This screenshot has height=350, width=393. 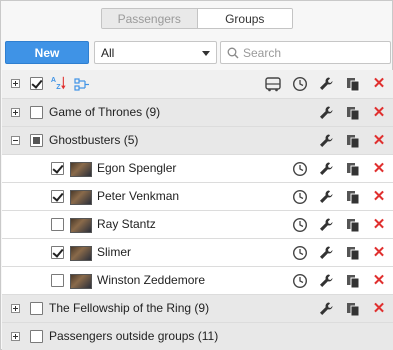 What do you see at coordinates (151, 280) in the screenshot?
I see `passenger-name: Winston Zeddemore` at bounding box center [151, 280].